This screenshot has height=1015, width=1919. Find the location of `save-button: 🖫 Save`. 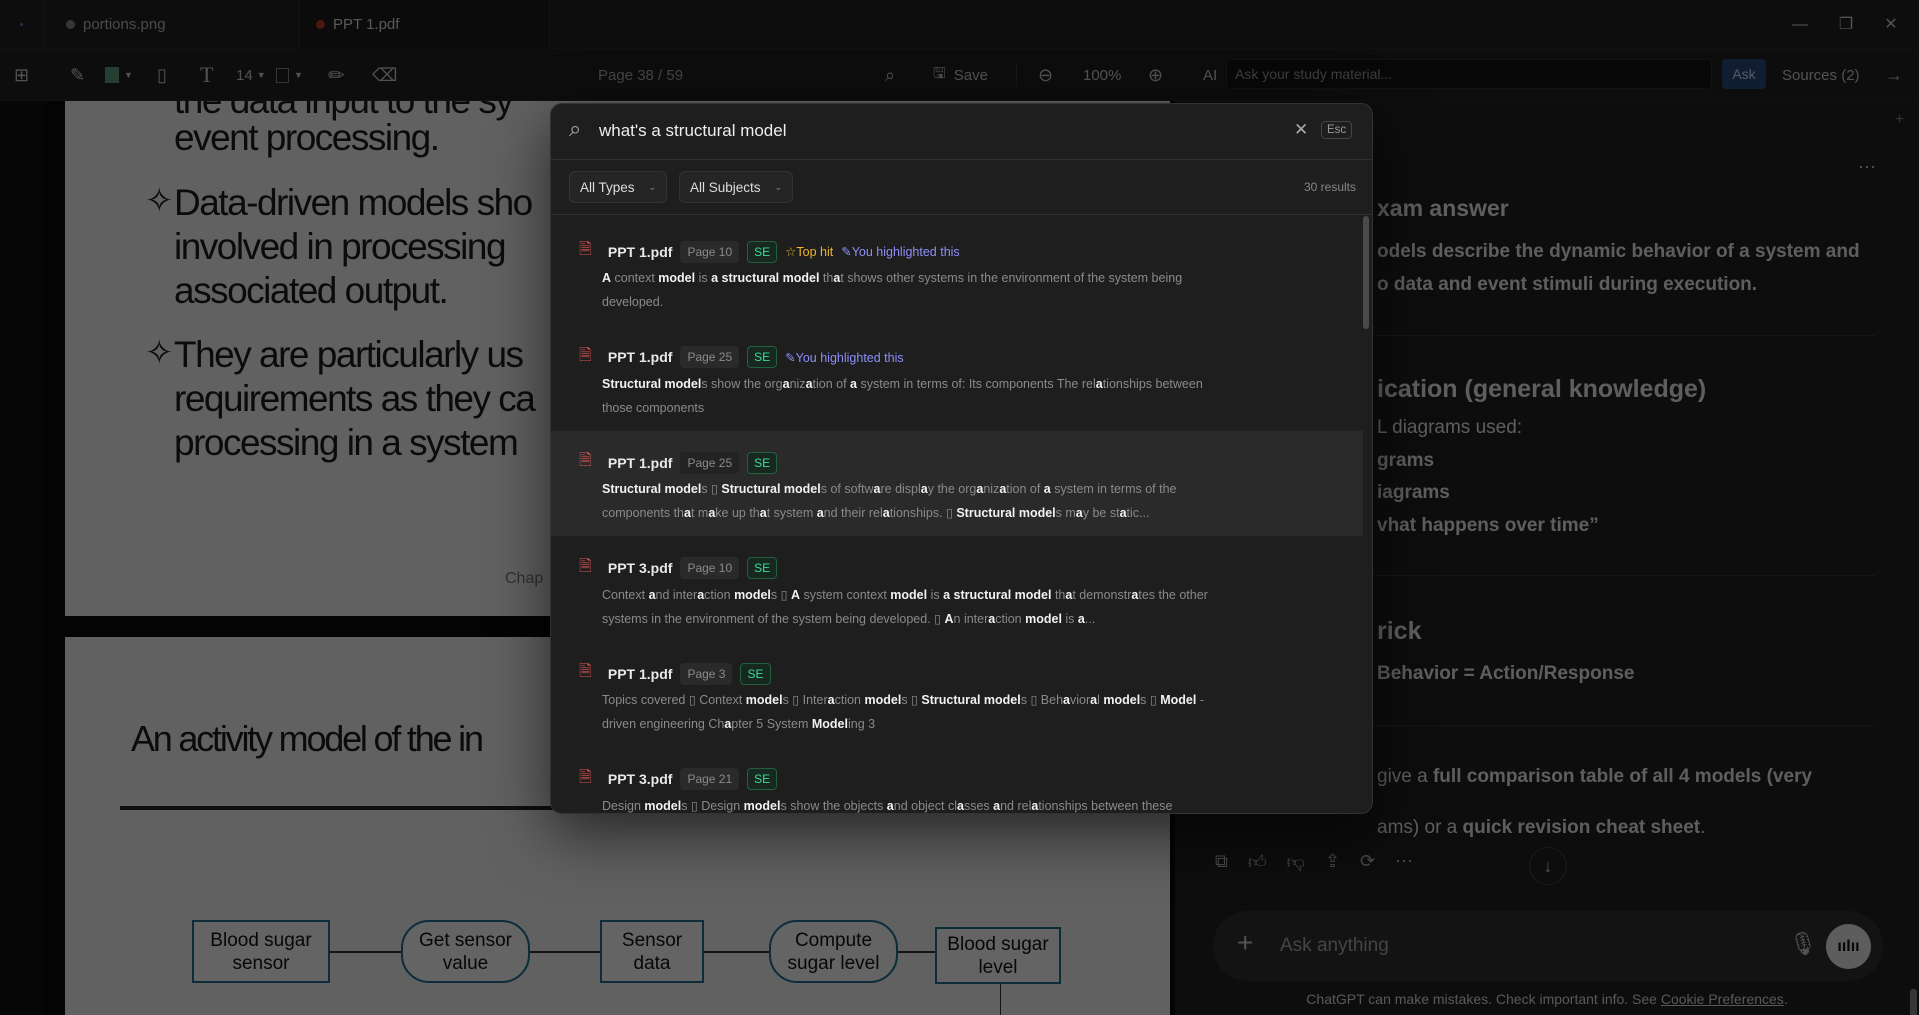

save-button: 🖫 Save is located at coordinates (960, 75).